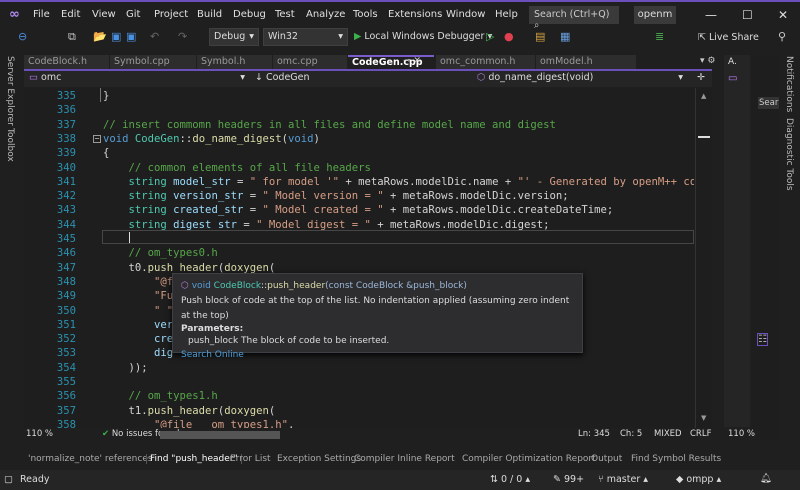 Image resolution: width=800 pixels, height=490 pixels. What do you see at coordinates (398, 237) in the screenshot?
I see `current-line-highlight` at bounding box center [398, 237].